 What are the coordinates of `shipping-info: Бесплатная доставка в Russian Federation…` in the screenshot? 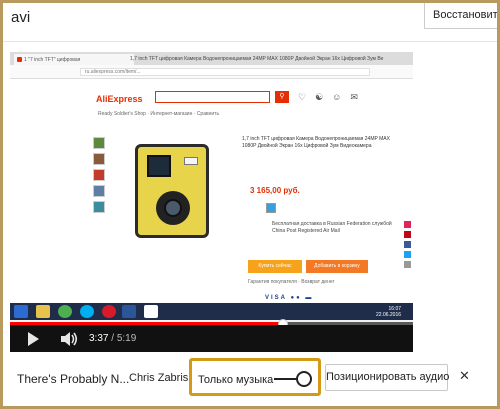 It's located at (332, 227).